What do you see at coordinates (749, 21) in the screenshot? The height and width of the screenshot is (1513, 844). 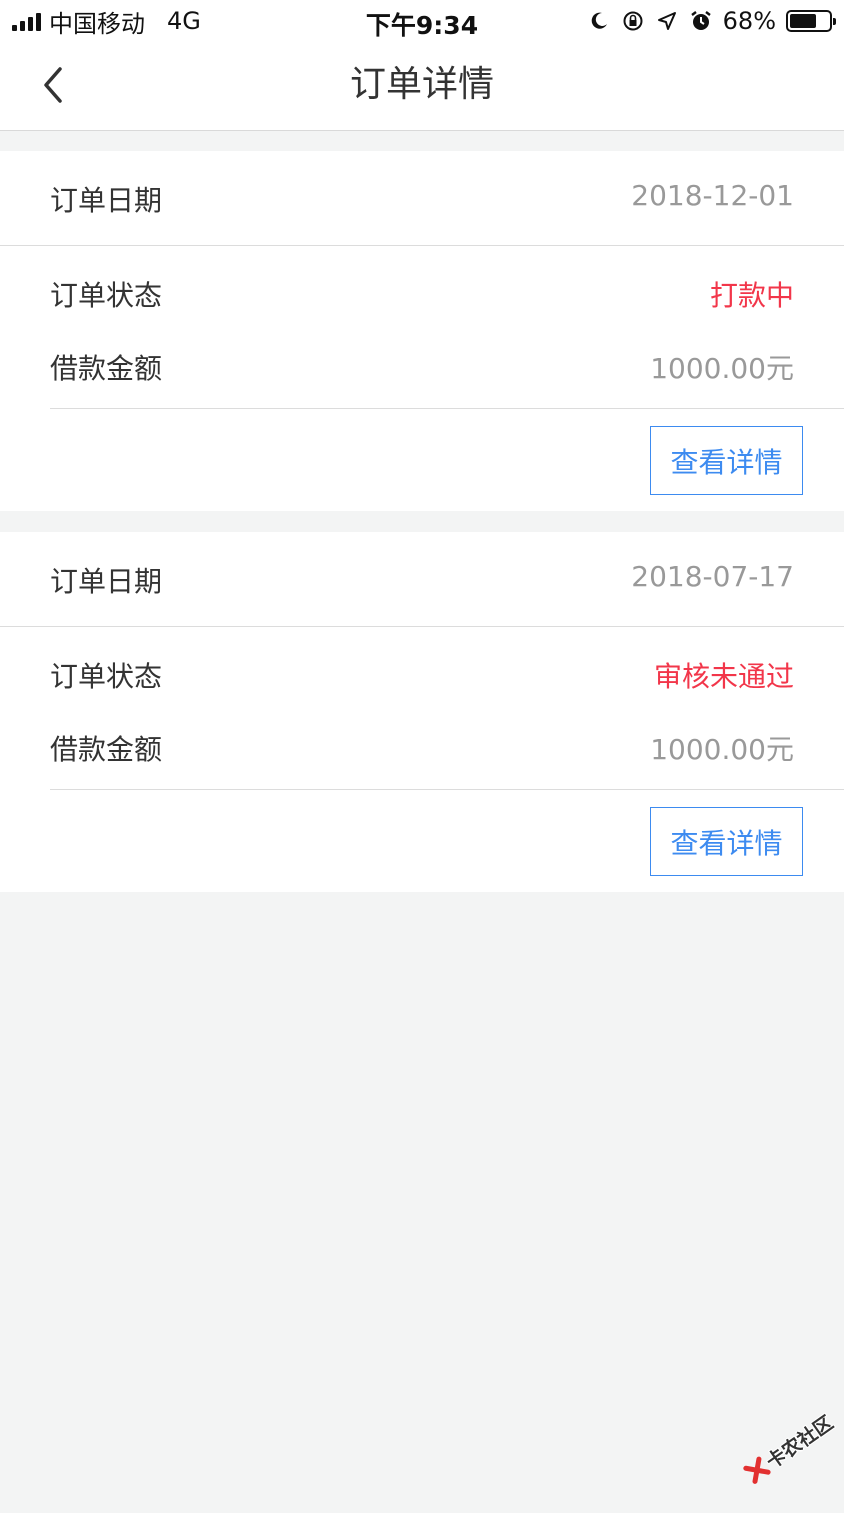 I see `battery-percent: 68%` at bounding box center [749, 21].